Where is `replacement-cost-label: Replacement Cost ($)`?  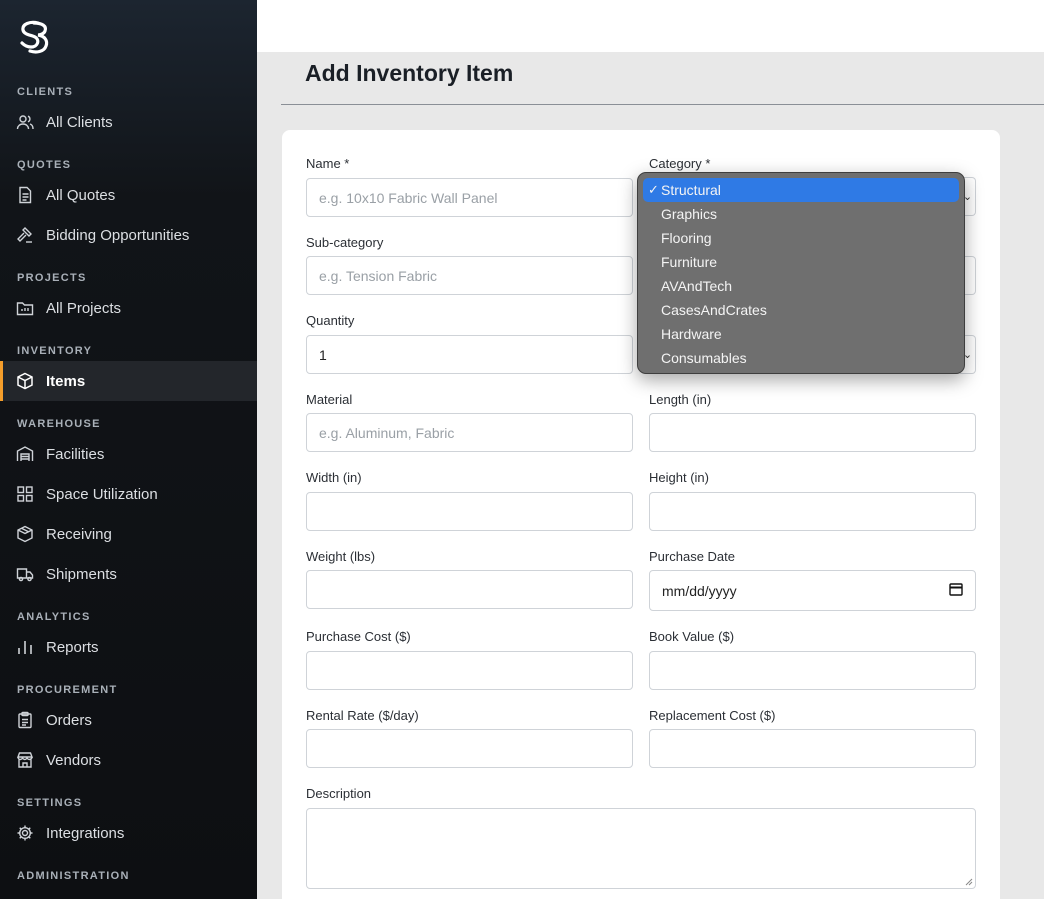 replacement-cost-label: Replacement Cost ($) is located at coordinates (712, 715).